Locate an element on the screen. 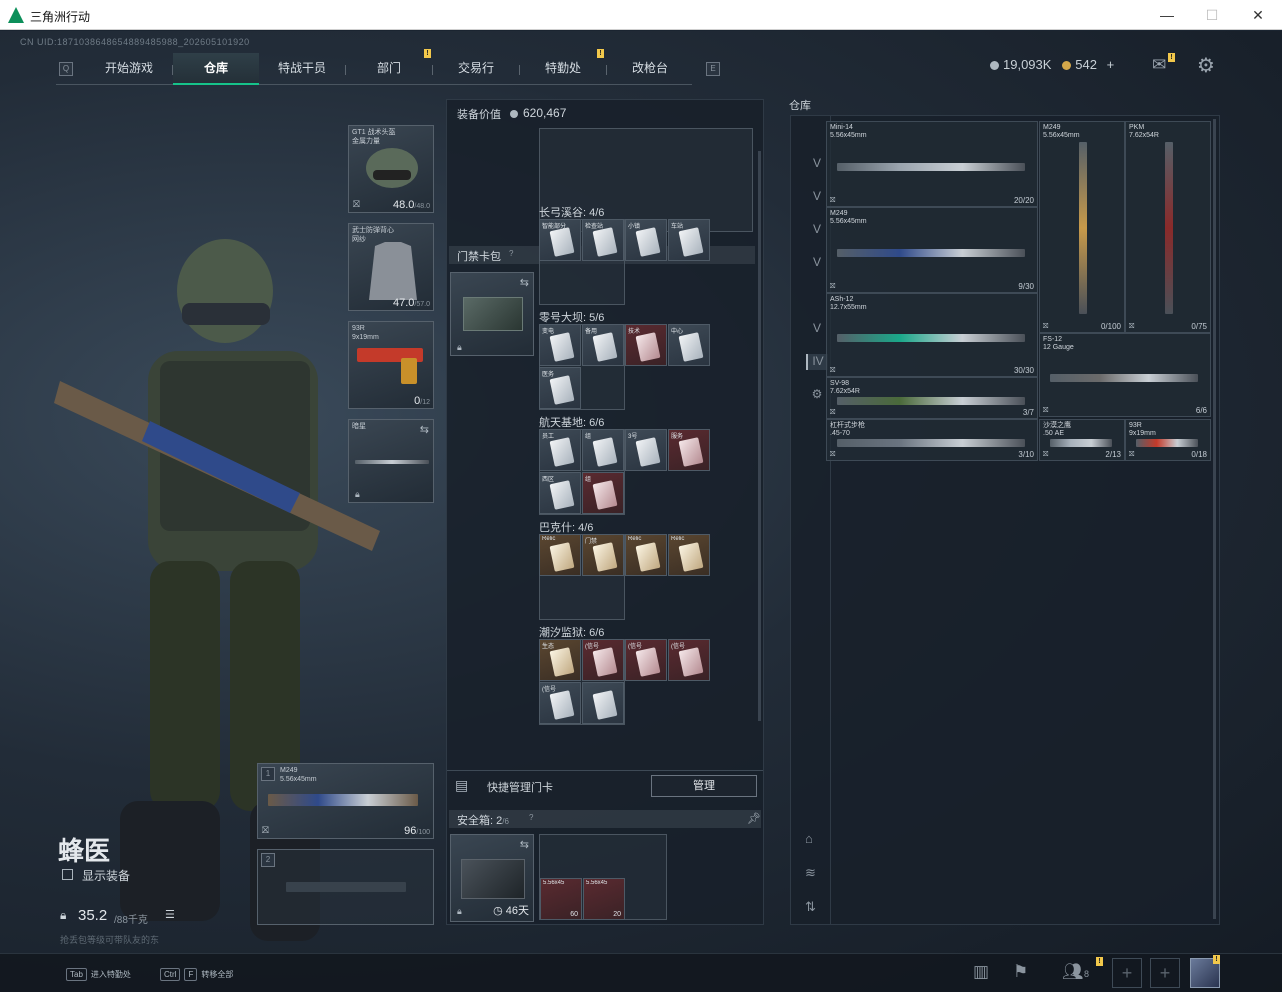 Image resolution: width=1282 pixels, height=992 pixels. weapon-item: ASh-12 12.7x55mm 30/30 ⛝ is located at coordinates (932, 335).